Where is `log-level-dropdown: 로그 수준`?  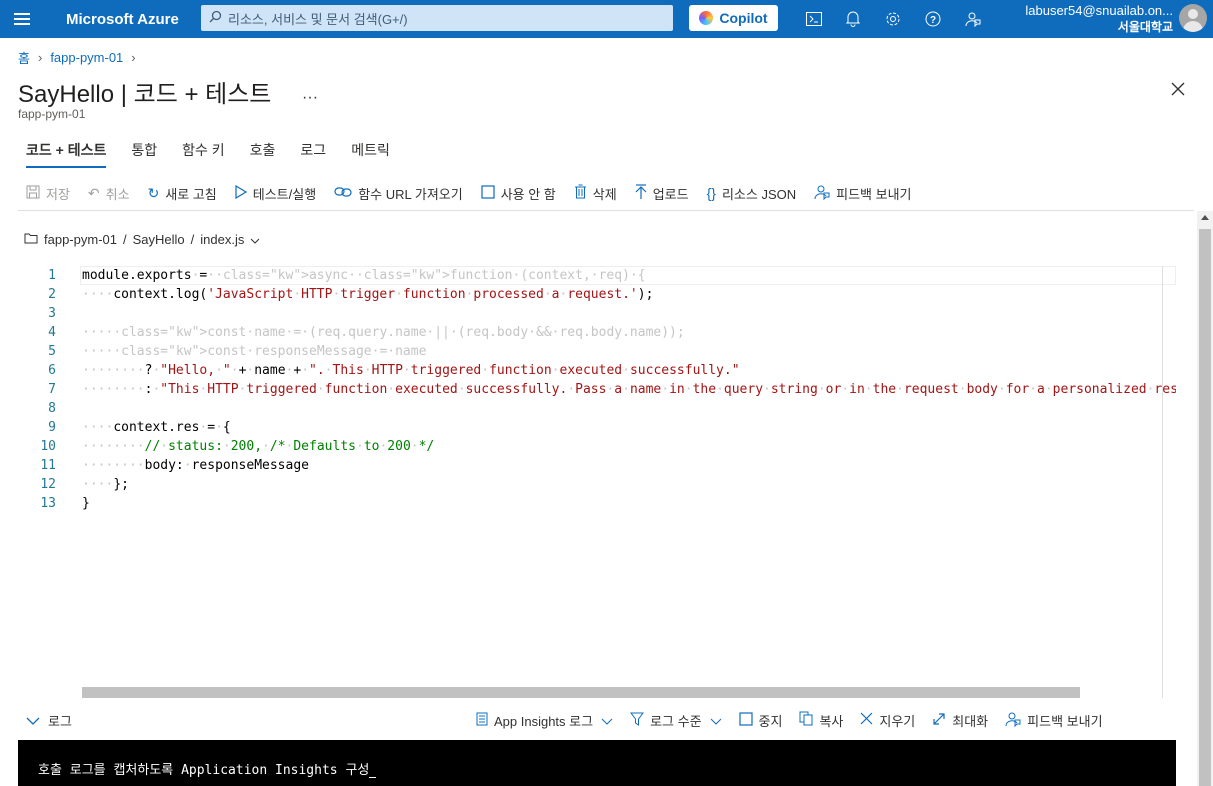
log-level-dropdown: 로그 수준 is located at coordinates (675, 720).